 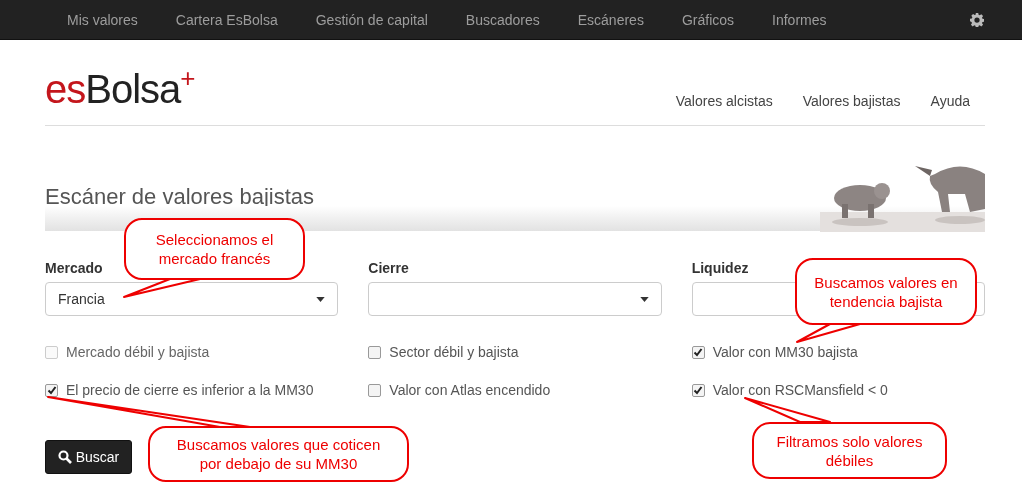 What do you see at coordinates (785, 352) in the screenshot?
I see `checkbox-label: Valor con MM30 bajista` at bounding box center [785, 352].